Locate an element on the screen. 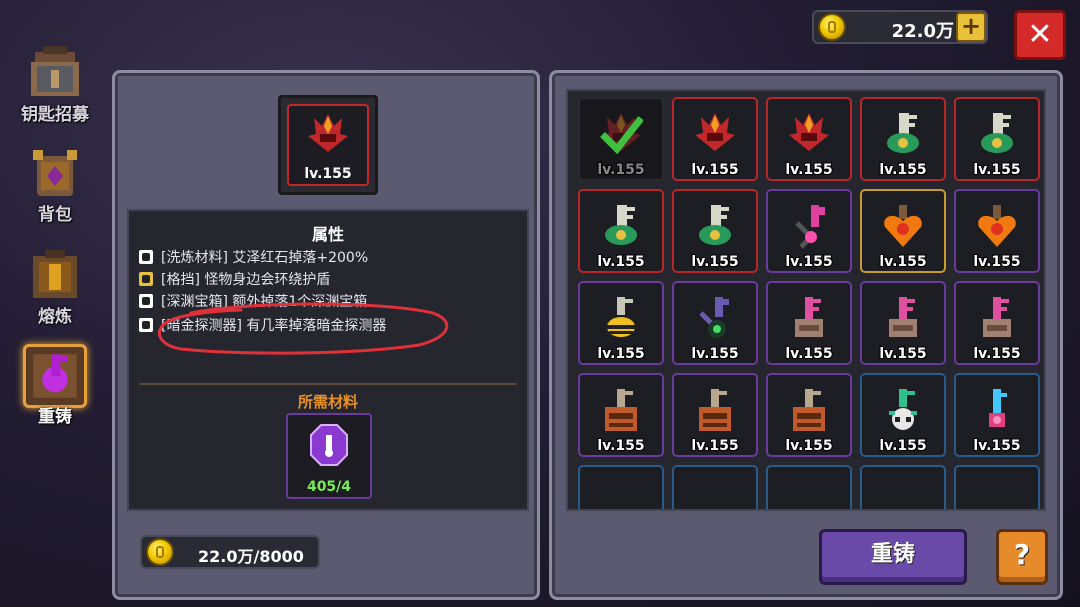 This screenshot has height=607, width=1080. add-currency-button: + is located at coordinates (971, 27).